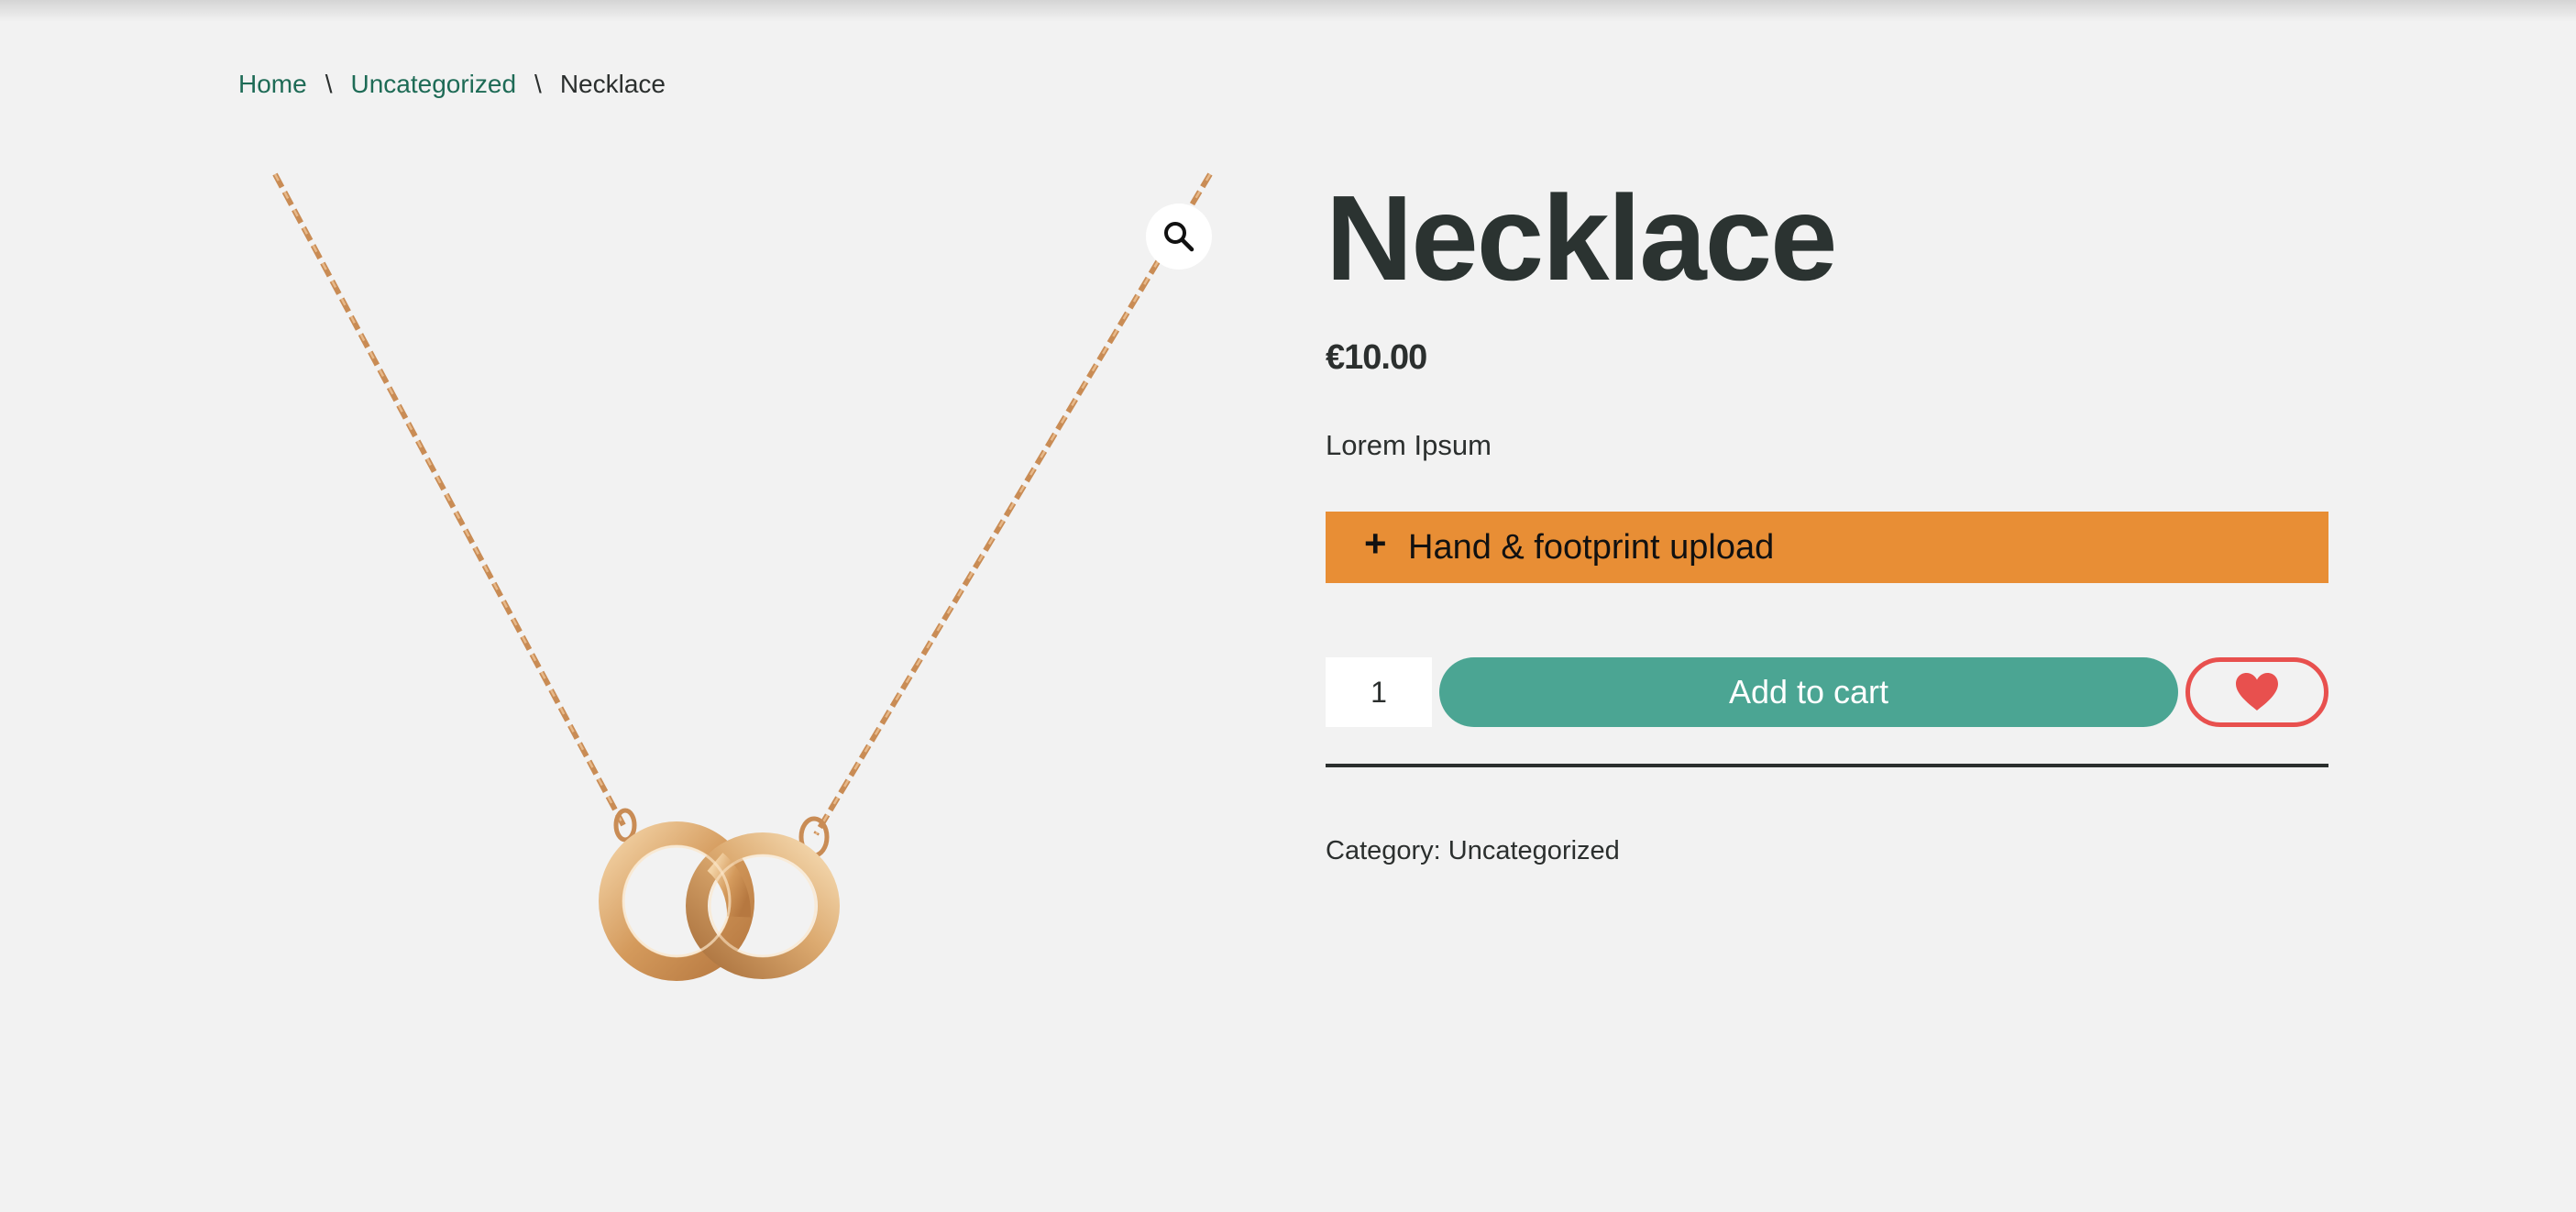 This screenshot has height=1212, width=2576. I want to click on product-short-description: Lorem Ipsum, so click(1409, 445).